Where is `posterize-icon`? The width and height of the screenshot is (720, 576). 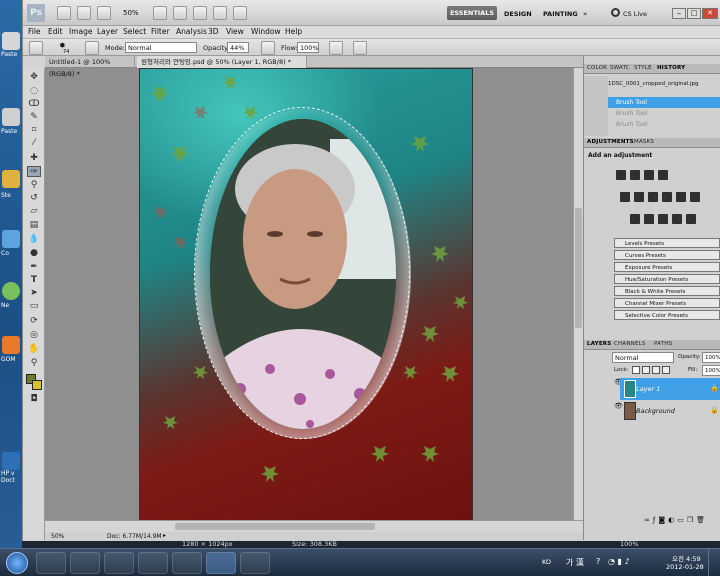 posterize-icon is located at coordinates (649, 219).